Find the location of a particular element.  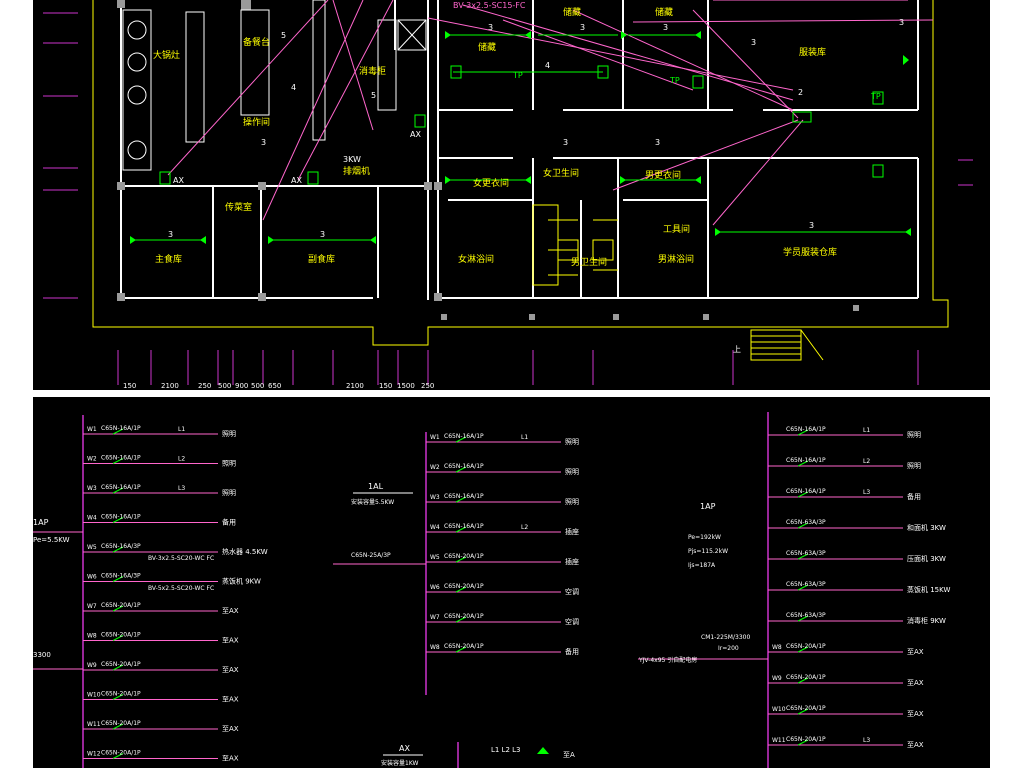

circuit-row: W9 C65N-20A/1P 至AX is located at coordinates (846, 680).